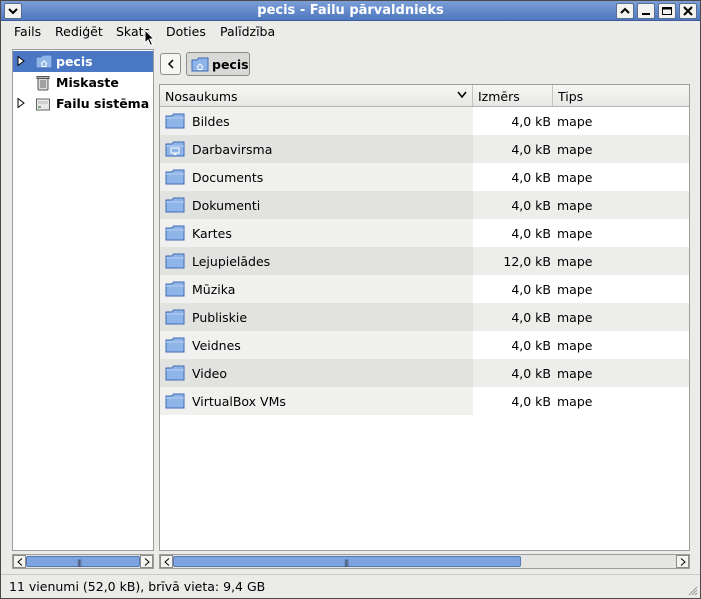 The height and width of the screenshot is (599, 701). I want to click on file-name: Publiskie, so click(220, 317).